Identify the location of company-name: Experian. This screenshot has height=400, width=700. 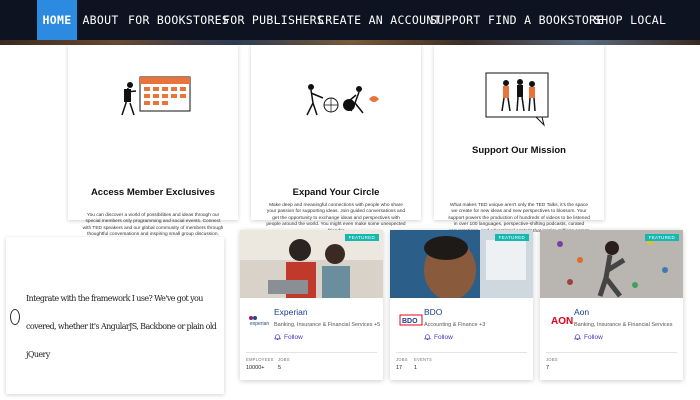
(291, 312).